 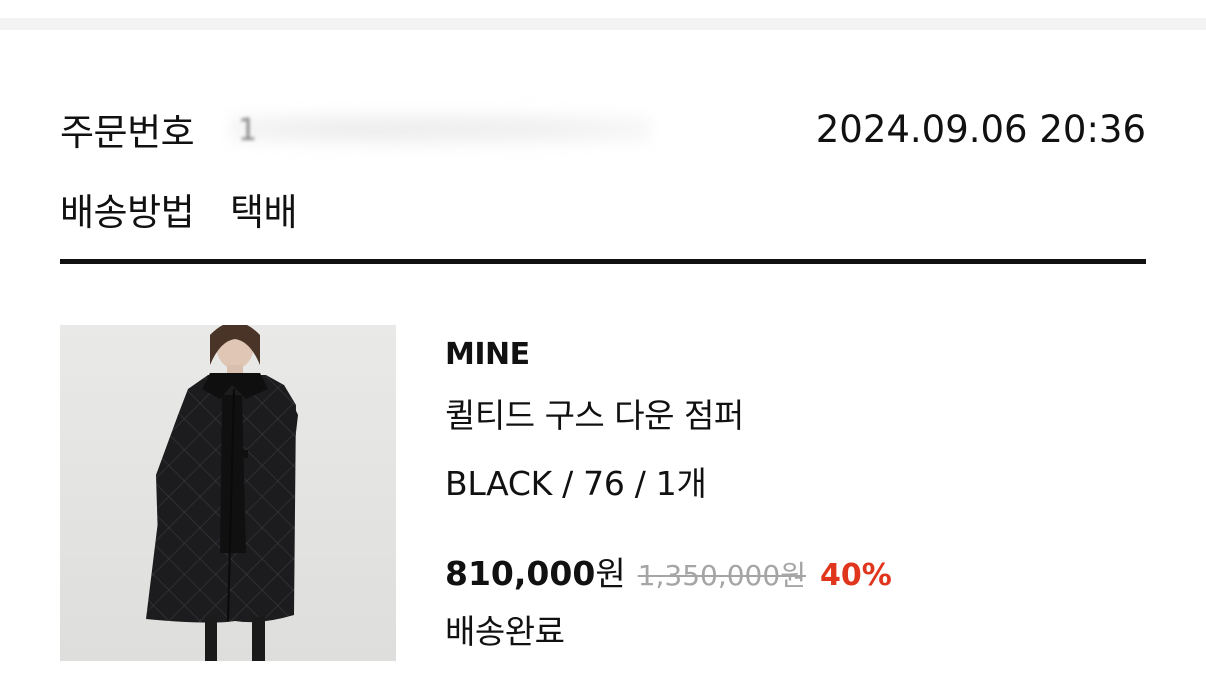 I want to click on order-number-value-redacted: 1, so click(x=440, y=129).